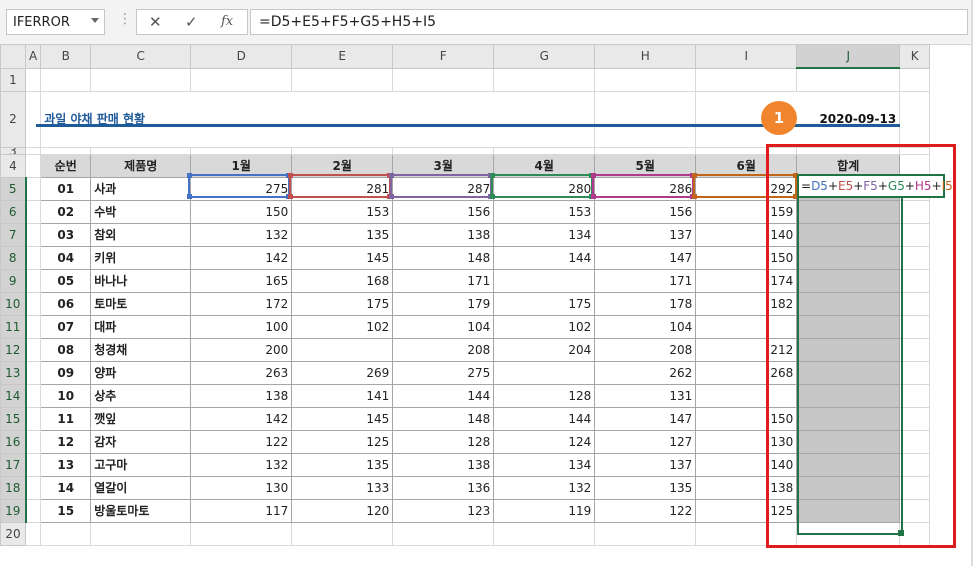 Image resolution: width=973 pixels, height=566 pixels. Describe the element at coordinates (645, 349) in the screenshot. I see `sales-value-cell: 208` at that location.